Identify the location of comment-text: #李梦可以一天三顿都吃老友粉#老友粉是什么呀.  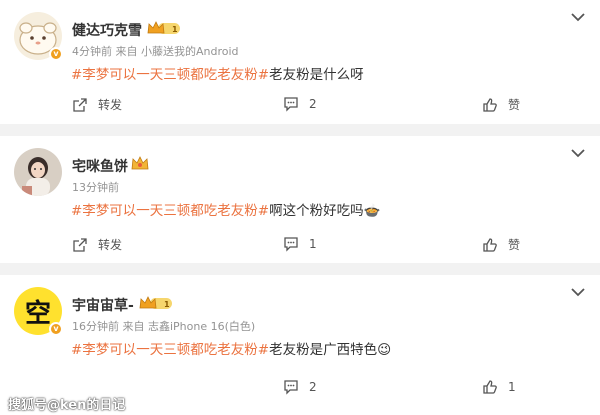
(217, 73).